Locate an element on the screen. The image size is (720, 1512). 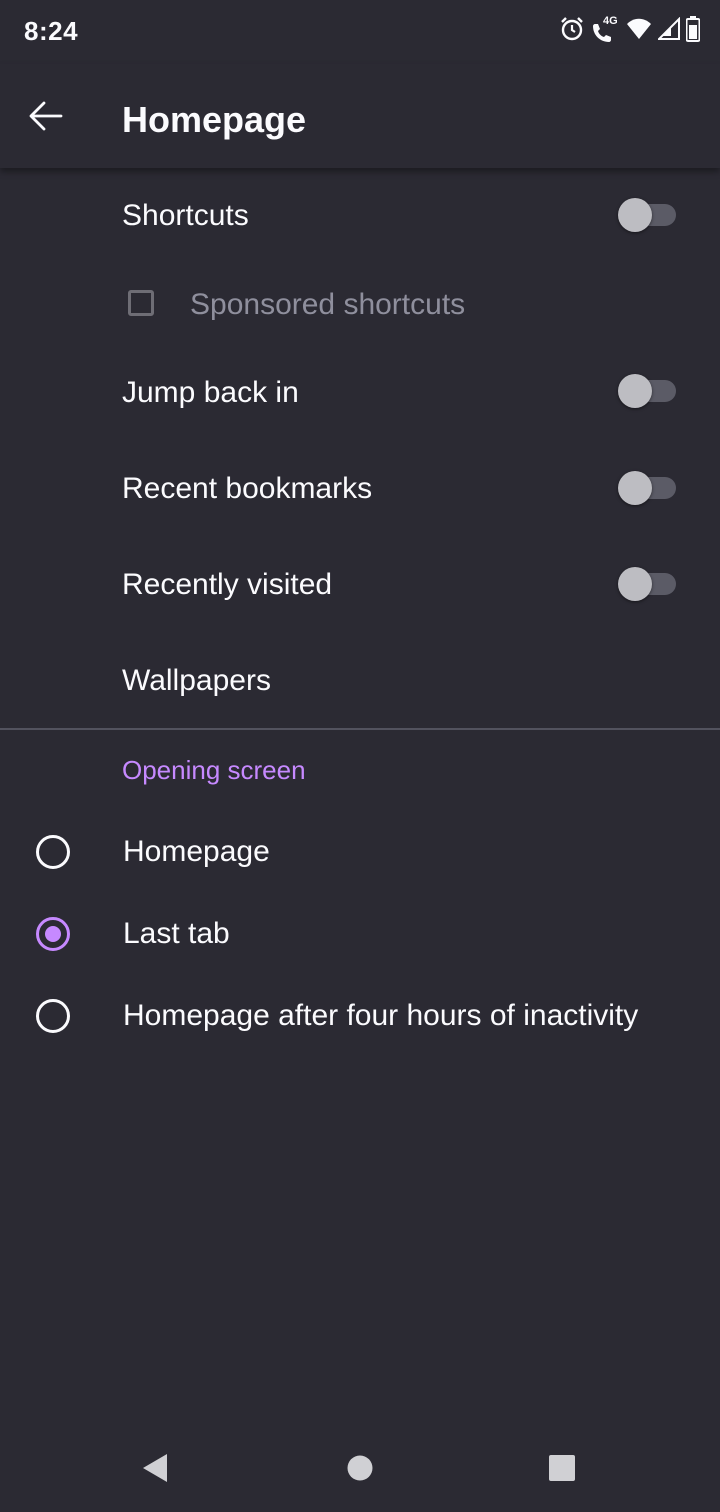
status-icons: 4G is located at coordinates (630, 31).